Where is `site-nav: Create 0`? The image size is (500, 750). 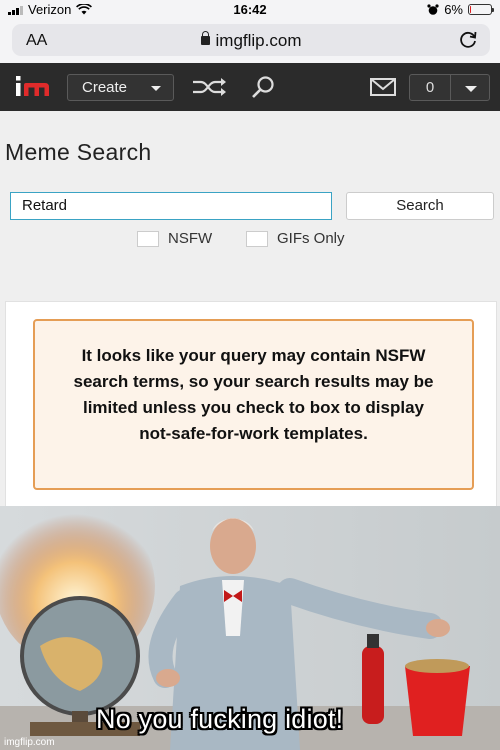
site-nav: Create 0 is located at coordinates (250, 87).